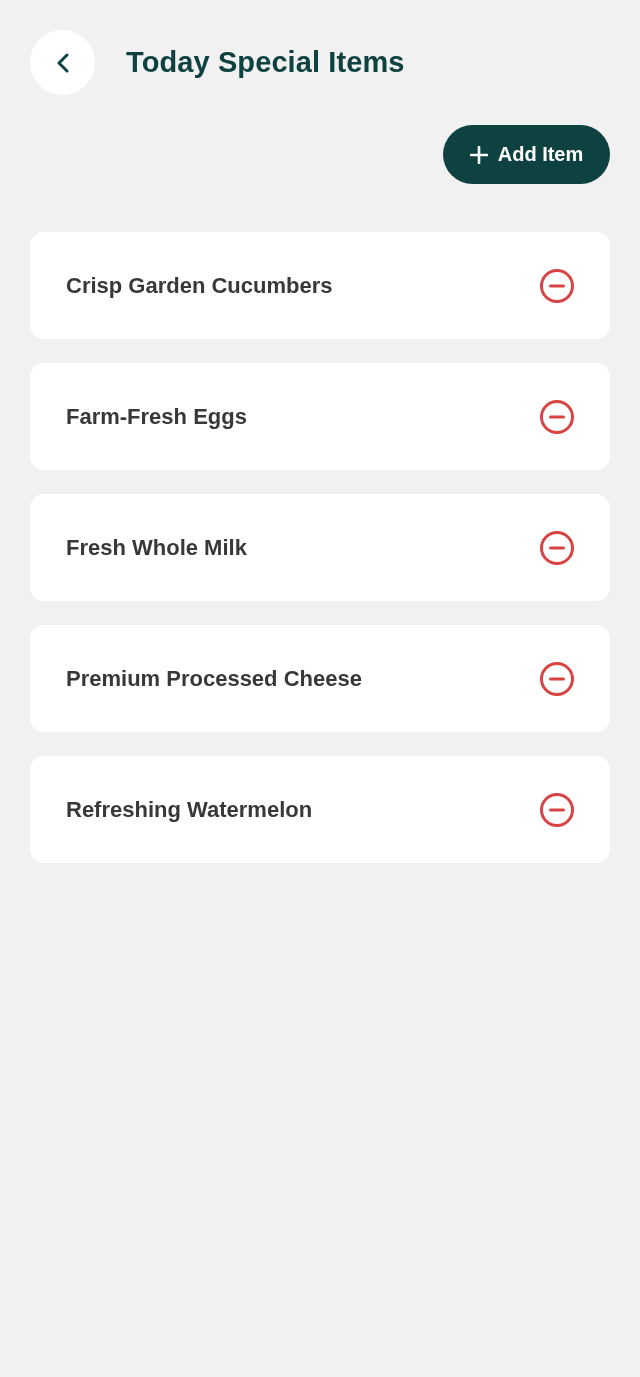 This screenshot has height=1377, width=640. Describe the element at coordinates (156, 547) in the screenshot. I see `item-name: Fresh Whole Milk` at that location.